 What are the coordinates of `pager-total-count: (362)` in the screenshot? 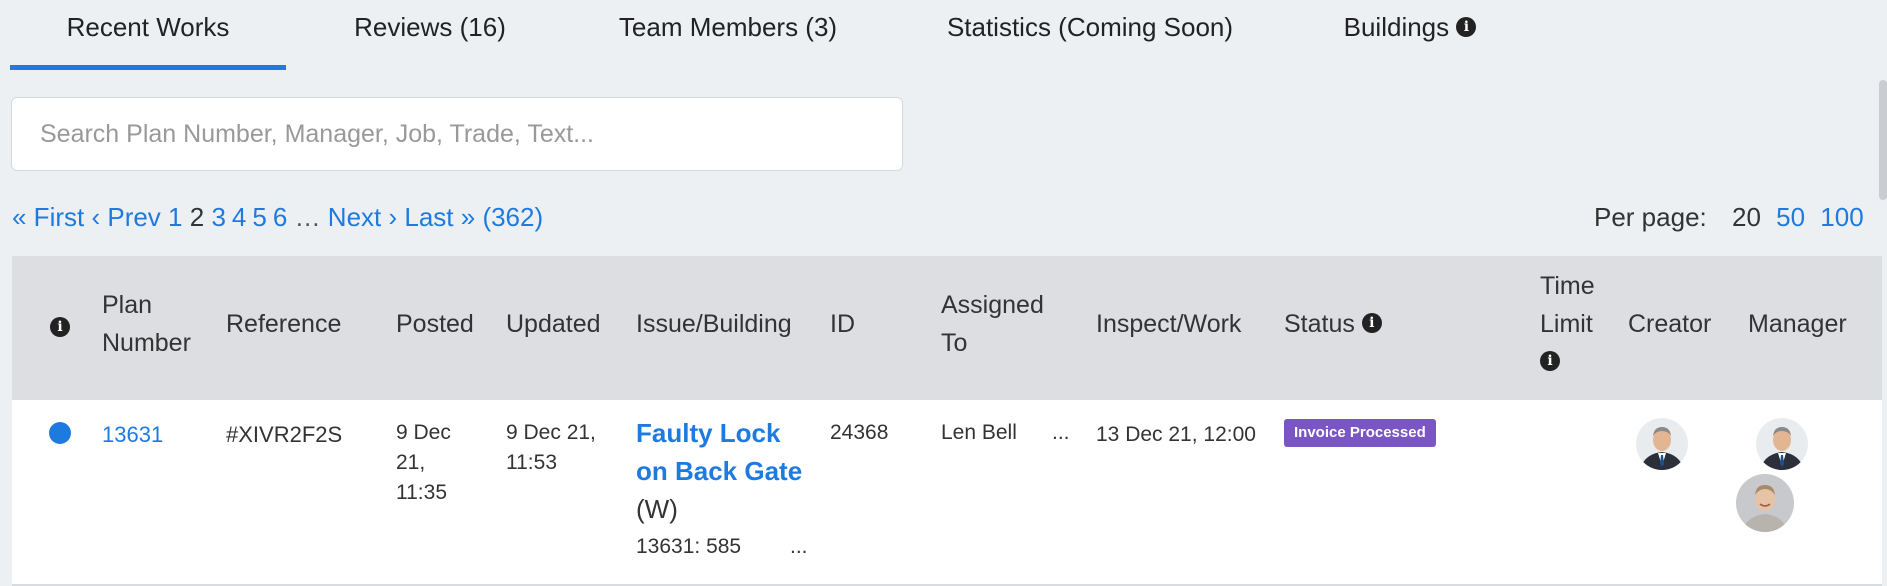 It's located at (512, 217).